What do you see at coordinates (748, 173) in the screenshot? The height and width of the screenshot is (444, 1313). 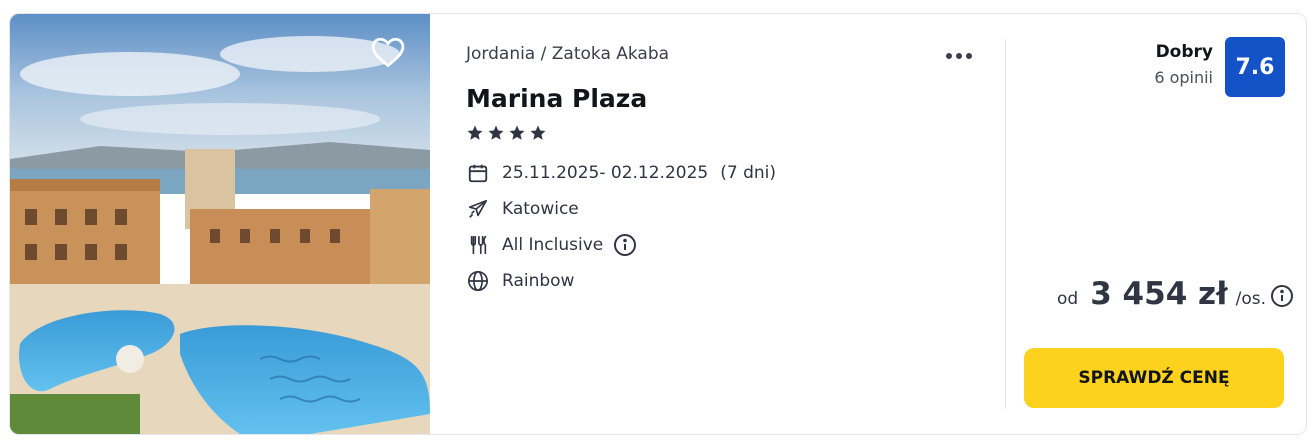 I see `trip-duration: (7 dni)` at bounding box center [748, 173].